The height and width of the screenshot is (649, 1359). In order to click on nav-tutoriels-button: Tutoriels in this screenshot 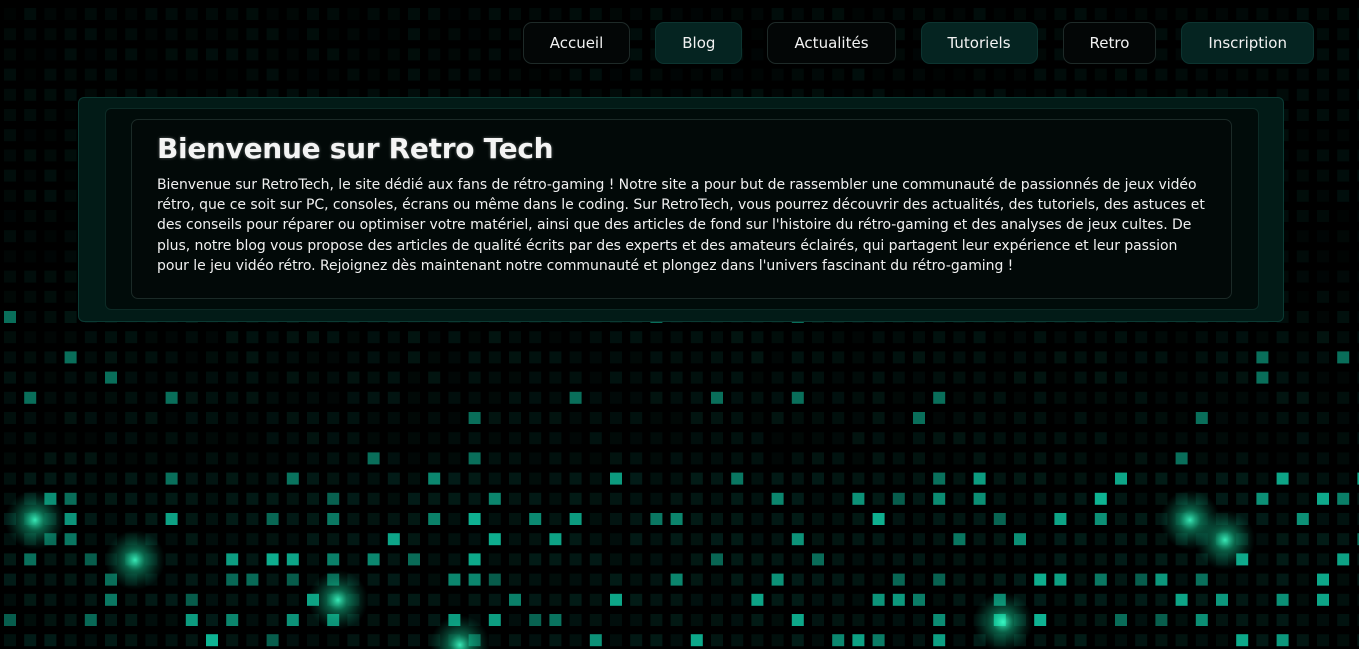, I will do `click(979, 43)`.